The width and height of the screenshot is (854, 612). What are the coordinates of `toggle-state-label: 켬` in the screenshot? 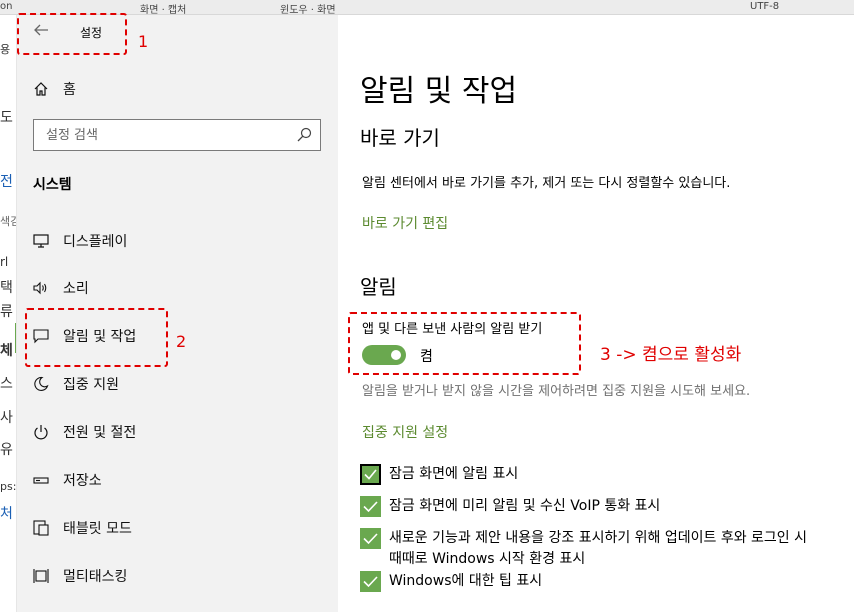 It's located at (426, 357).